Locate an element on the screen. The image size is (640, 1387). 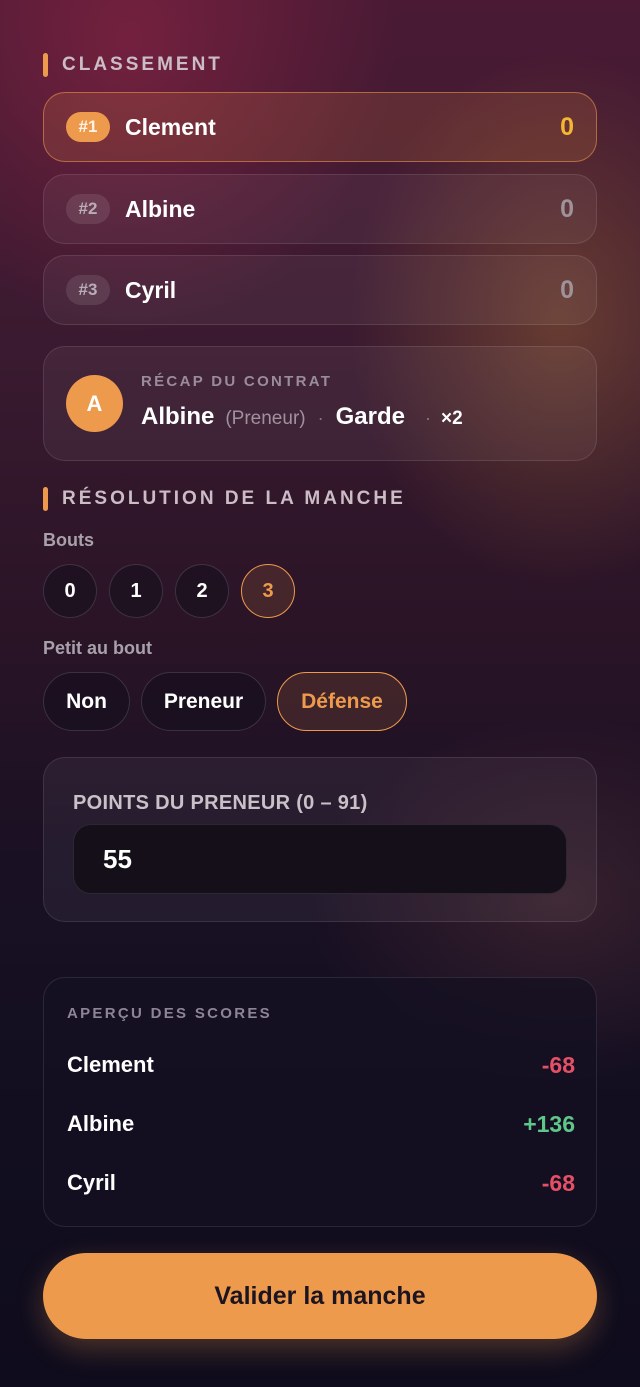
bouts-option-1: 1 is located at coordinates (136, 591).